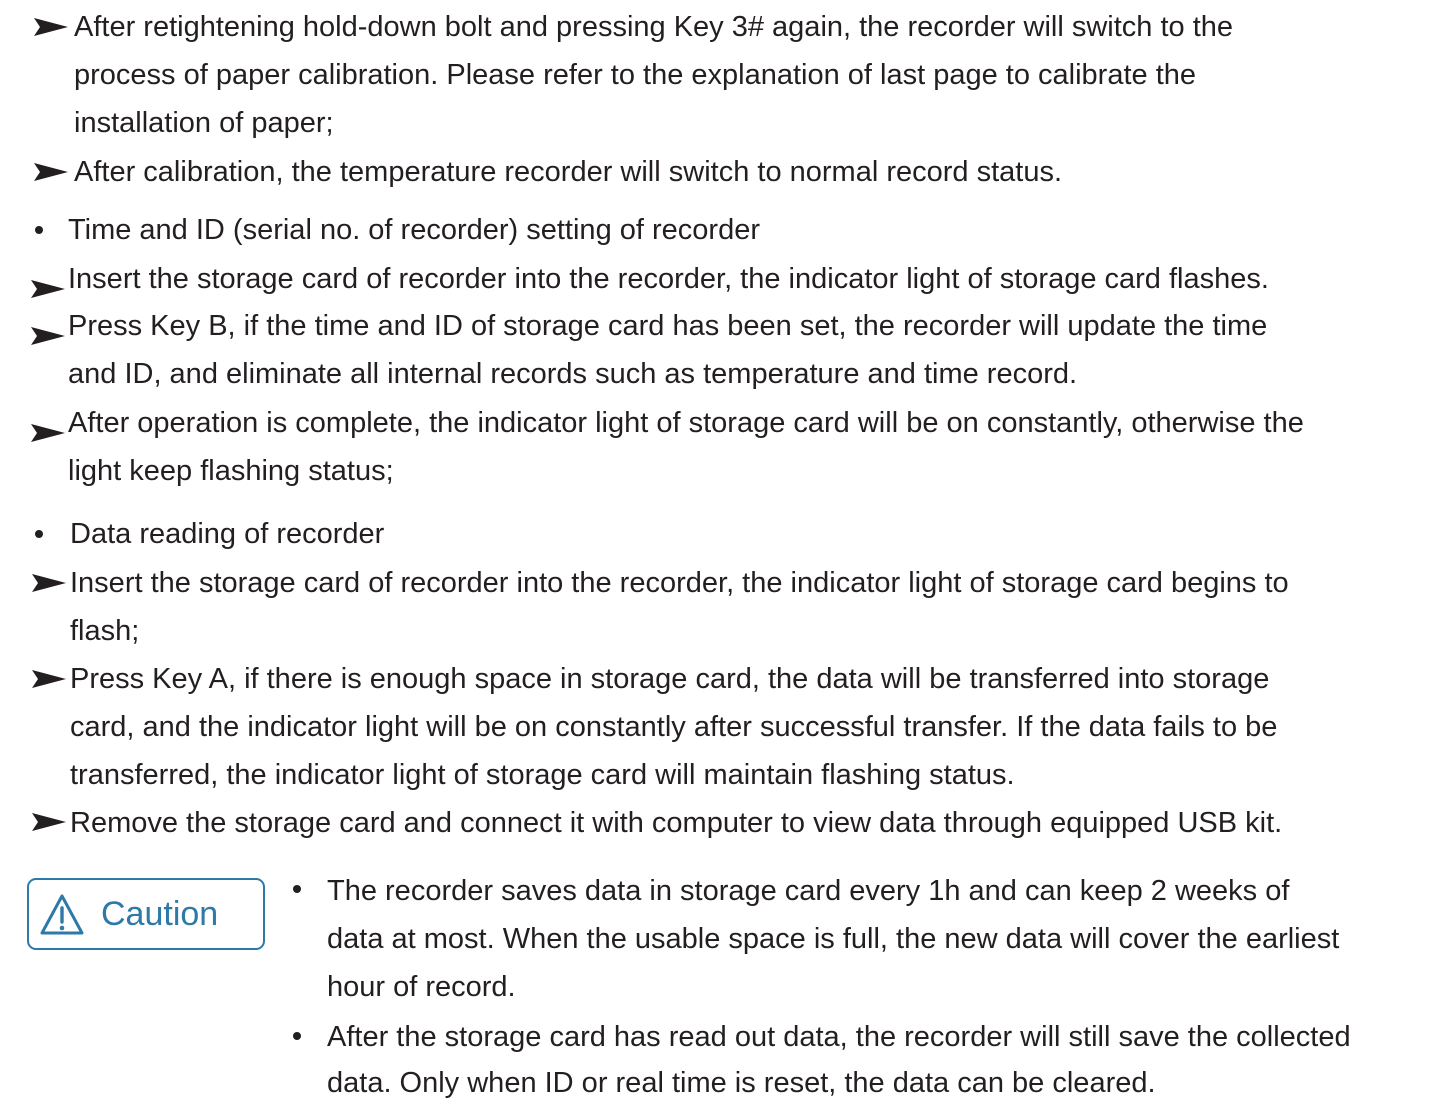 The image size is (1451, 1100). What do you see at coordinates (204, 123) in the screenshot?
I see `step-text: installation of paper;` at bounding box center [204, 123].